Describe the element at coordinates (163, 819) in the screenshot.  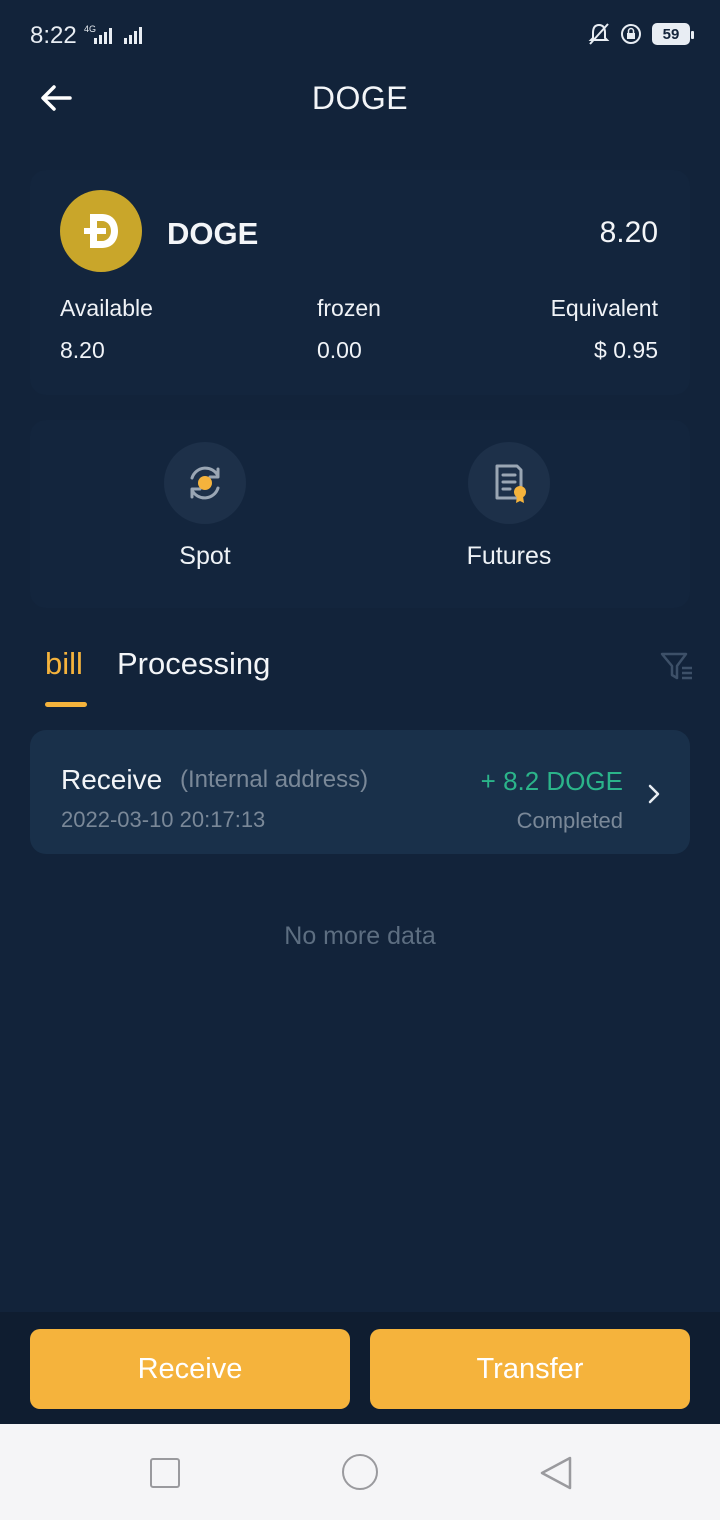
I see `record-timestamp: 2022-03-10 20:17:13` at that location.